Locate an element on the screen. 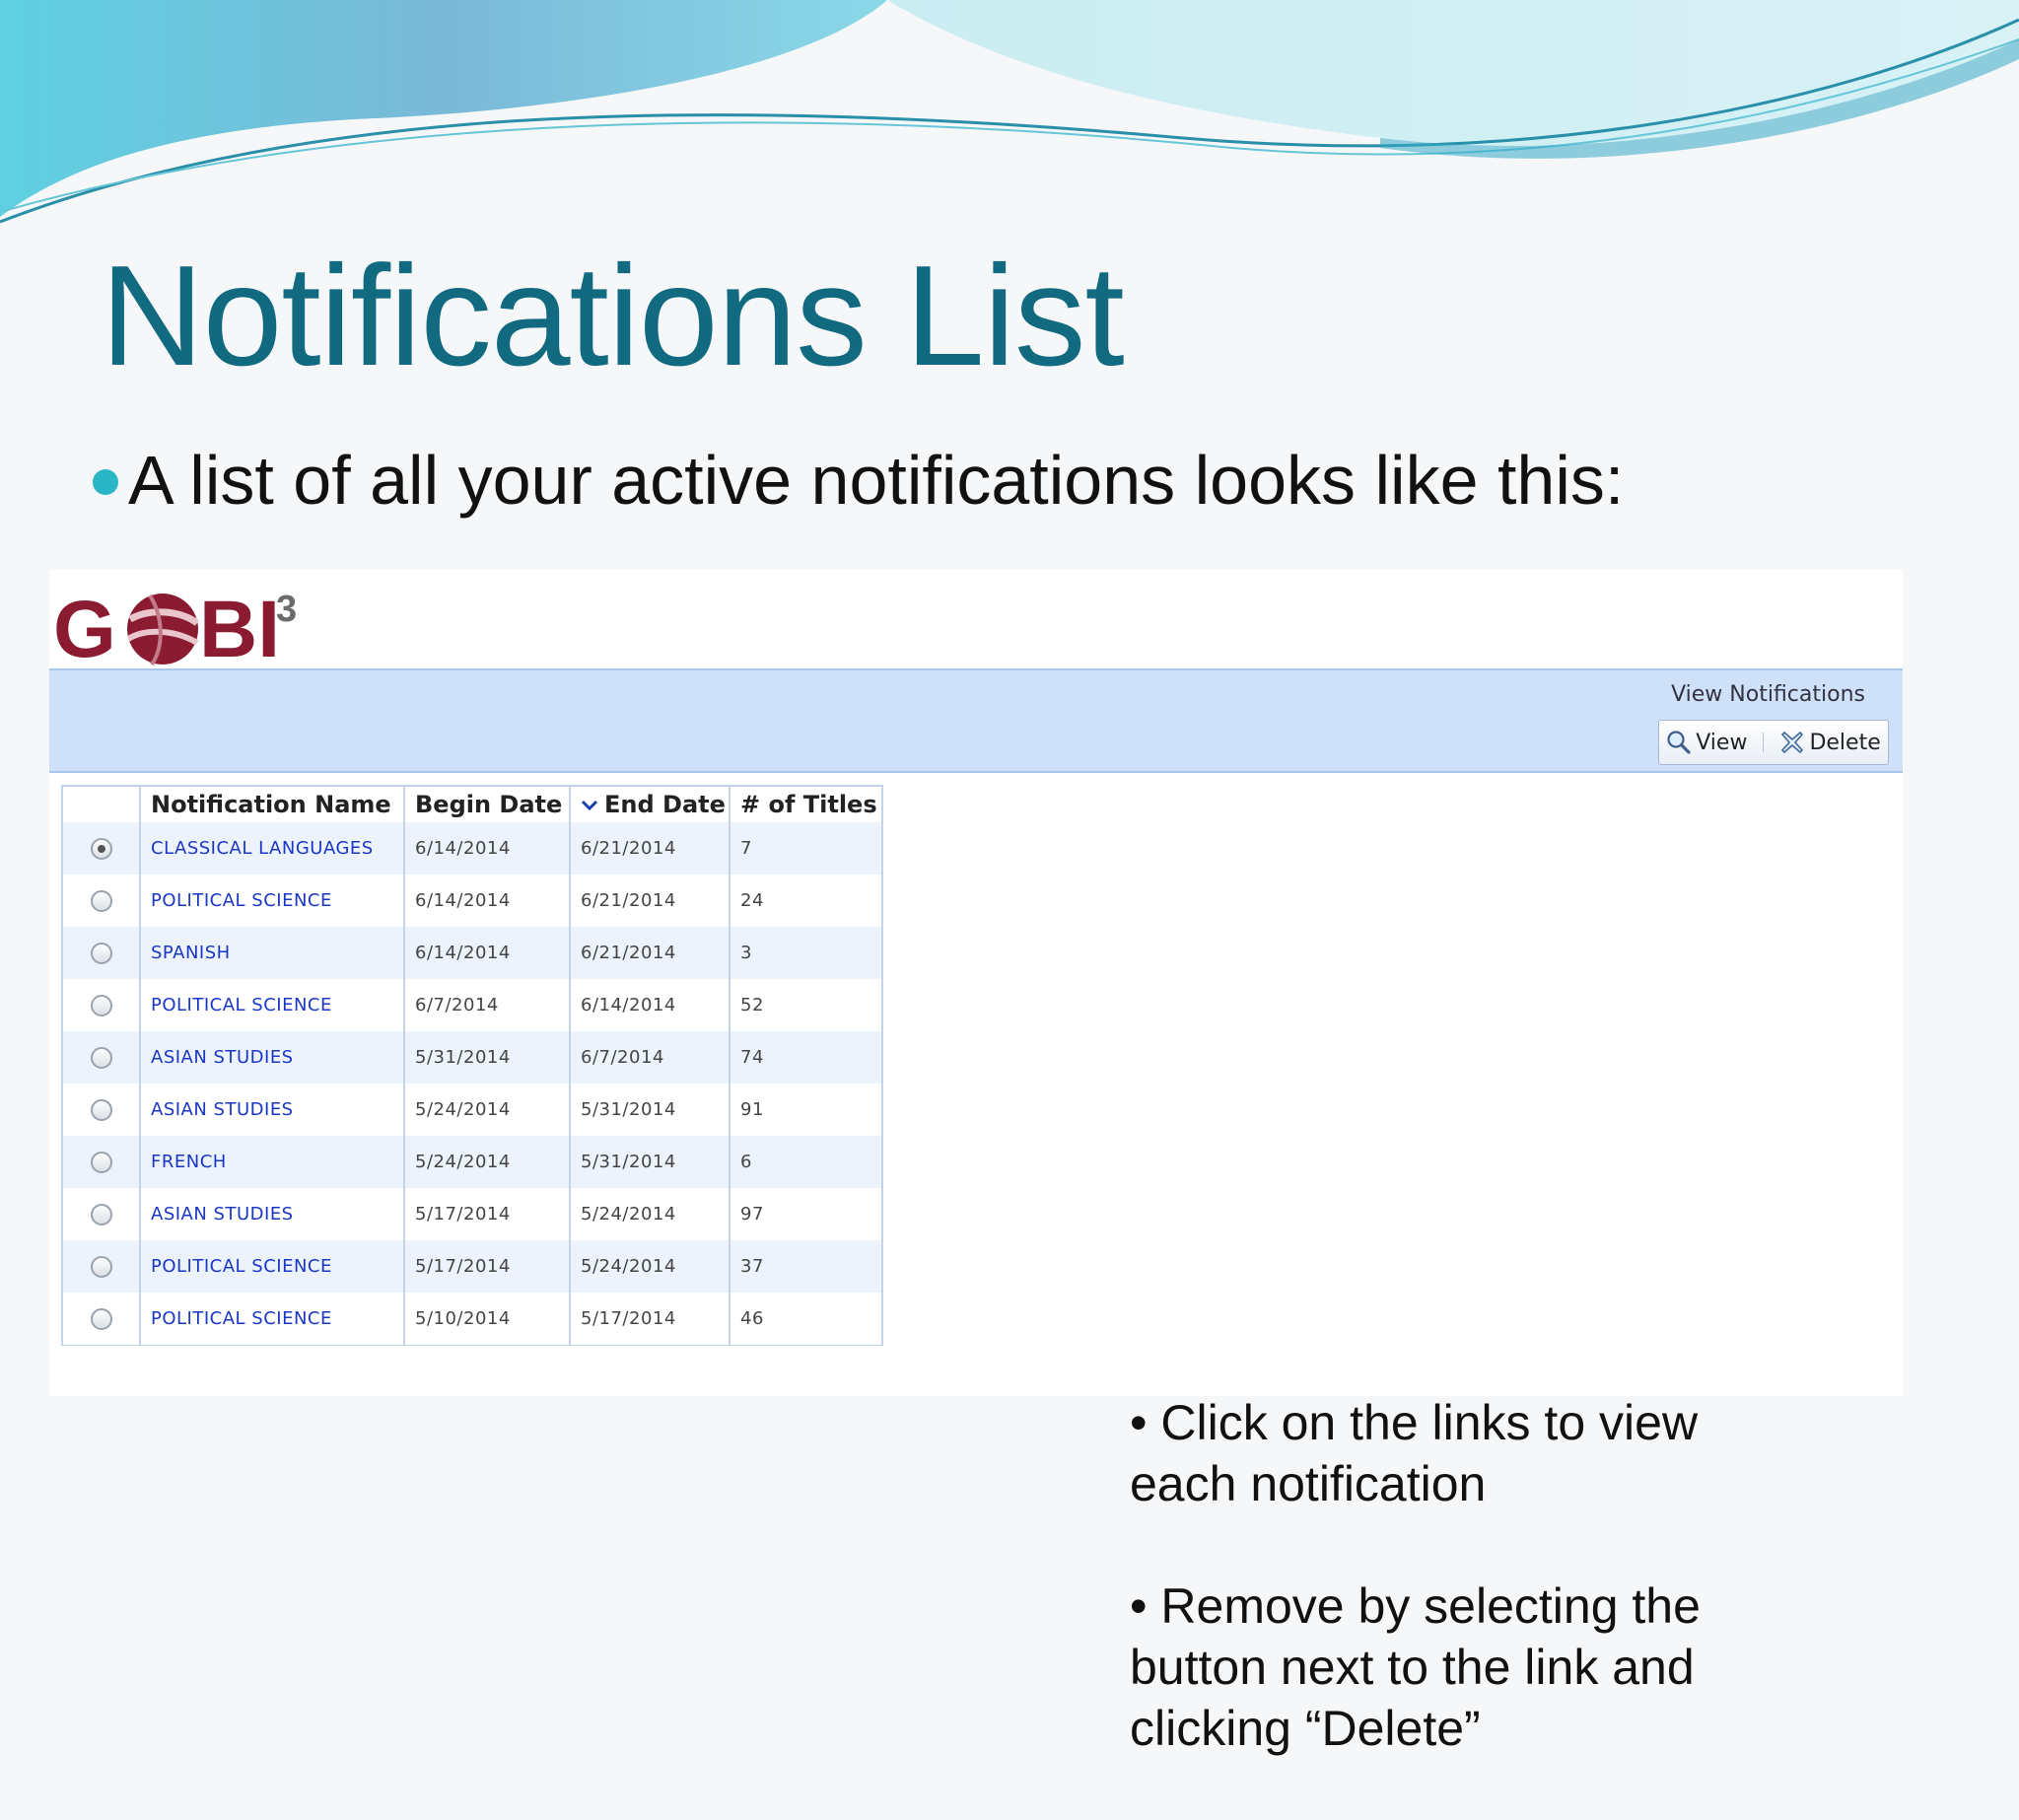 Image resolution: width=2019 pixels, height=1820 pixels. table-row: ASIAN STUDIES 5/31/2014 6/7/2014 74 is located at coordinates (472, 1057).